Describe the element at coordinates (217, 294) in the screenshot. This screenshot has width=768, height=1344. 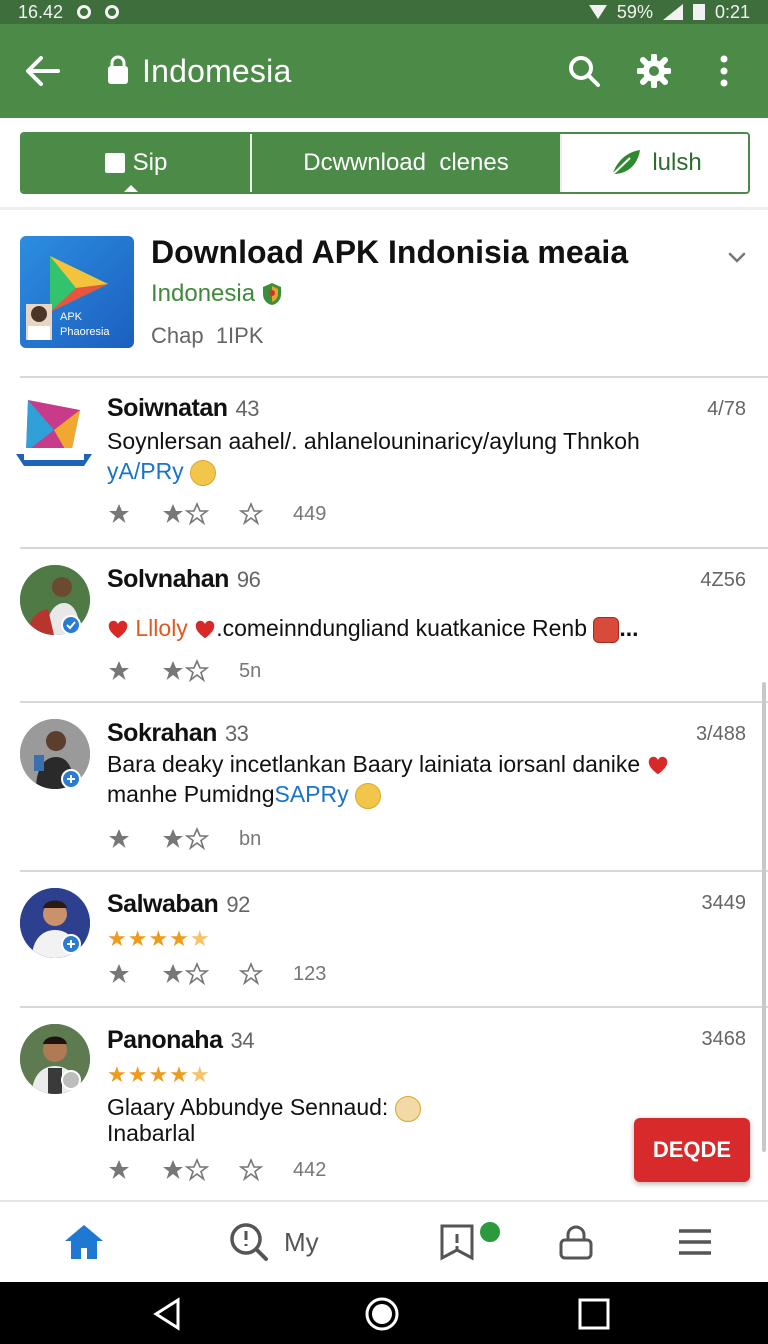
I see `app-developer: Indonesia` at that location.